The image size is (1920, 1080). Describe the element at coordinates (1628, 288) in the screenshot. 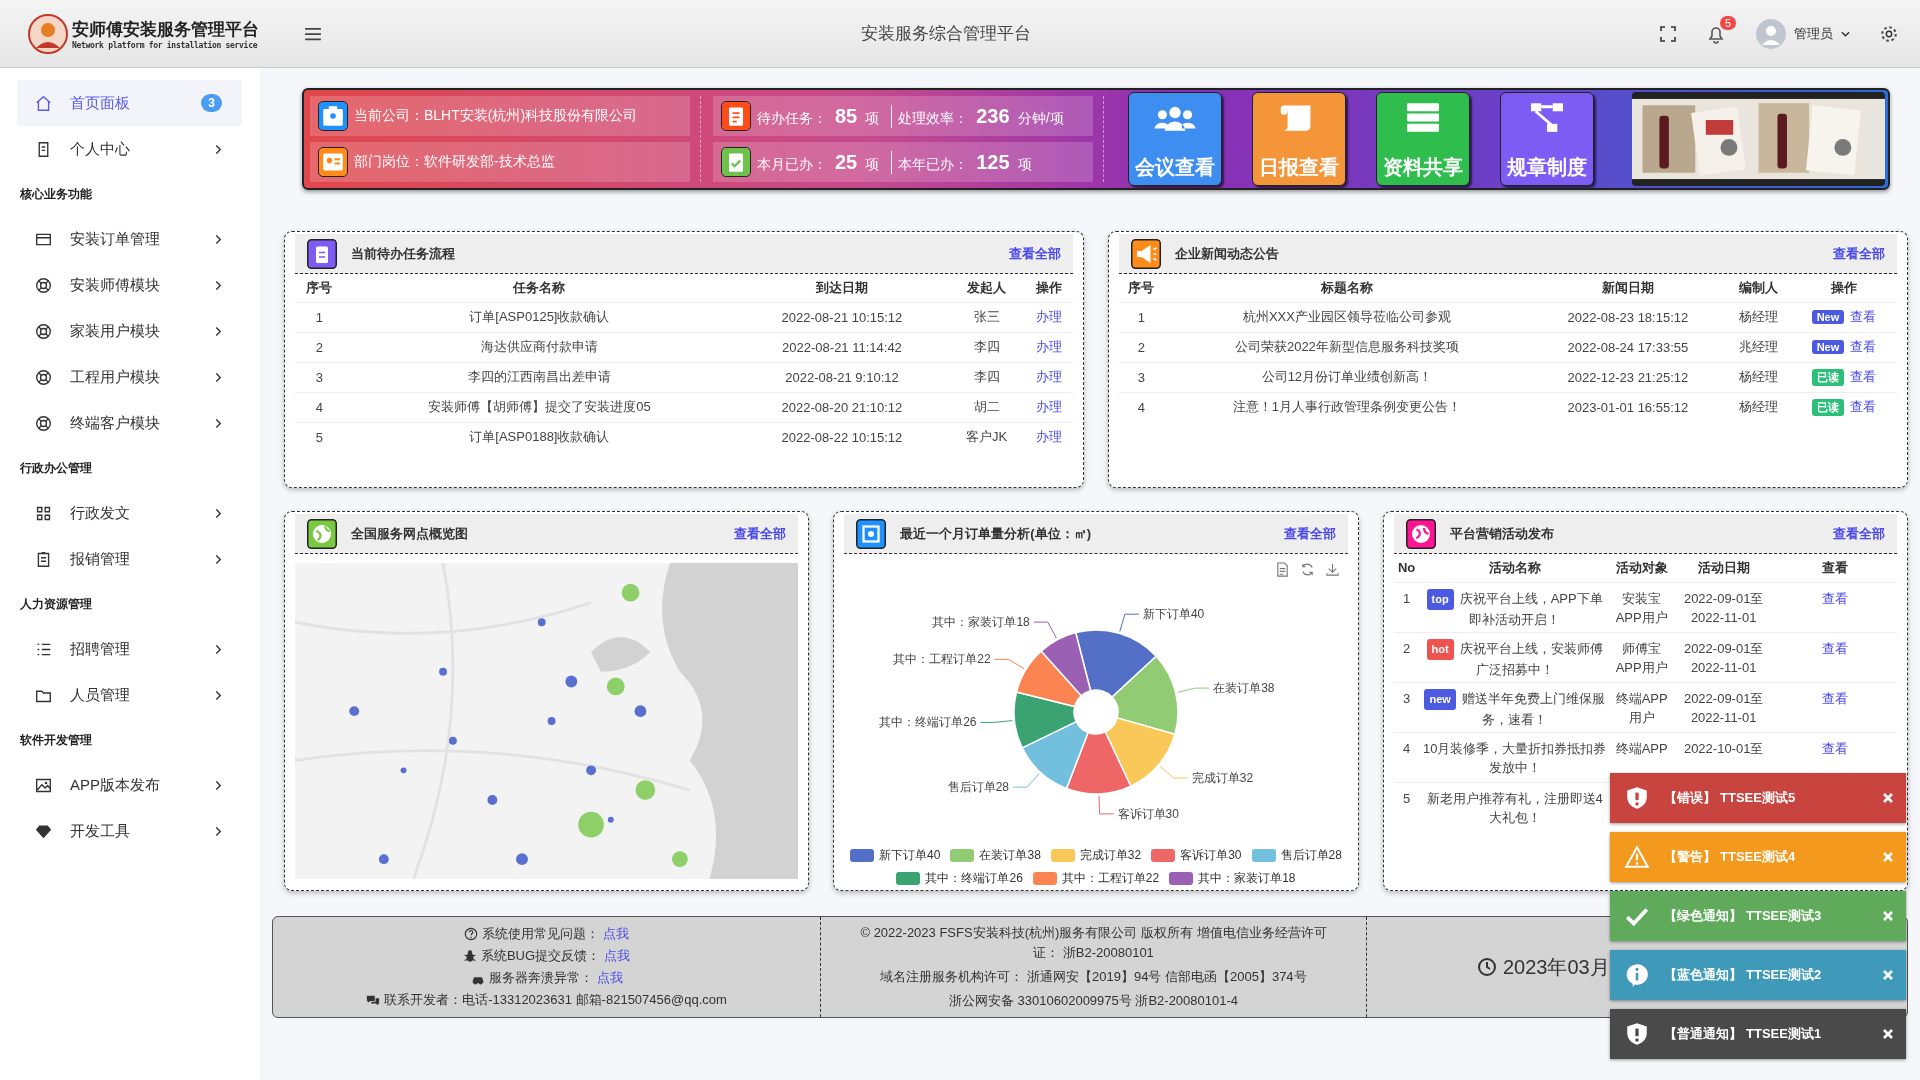

I see `column-header: 新闻日期` at that location.